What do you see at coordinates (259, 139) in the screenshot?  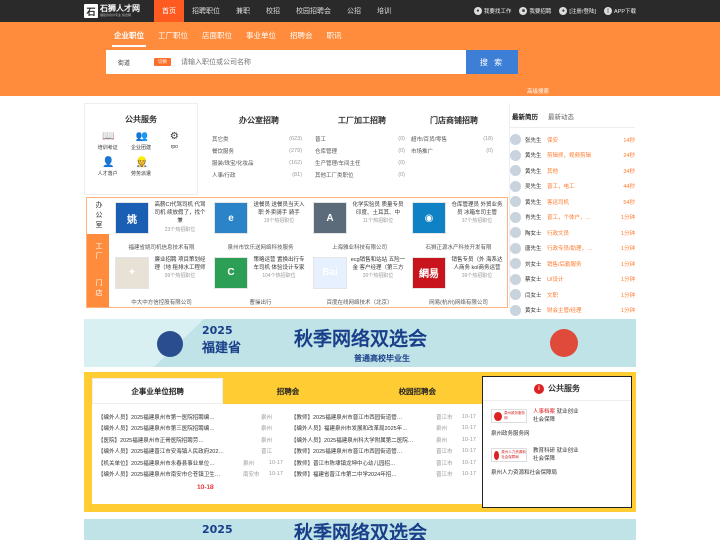 I see `category-row: 其它类 (623)` at bounding box center [259, 139].